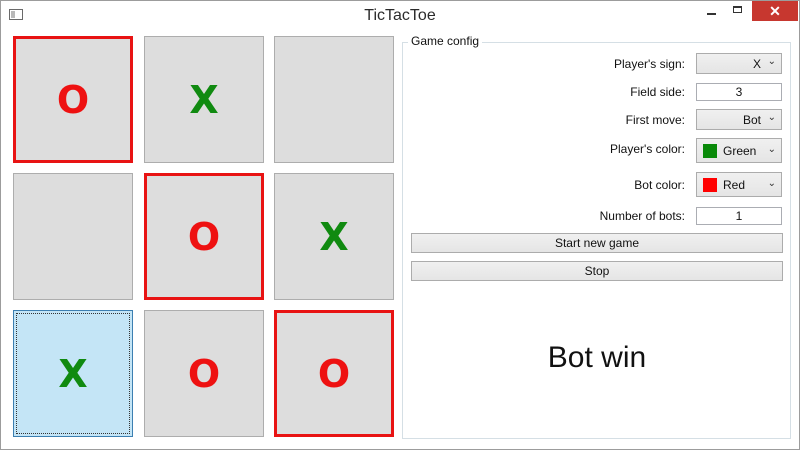  I want to click on players-sign-select: X ⌄, so click(739, 63).